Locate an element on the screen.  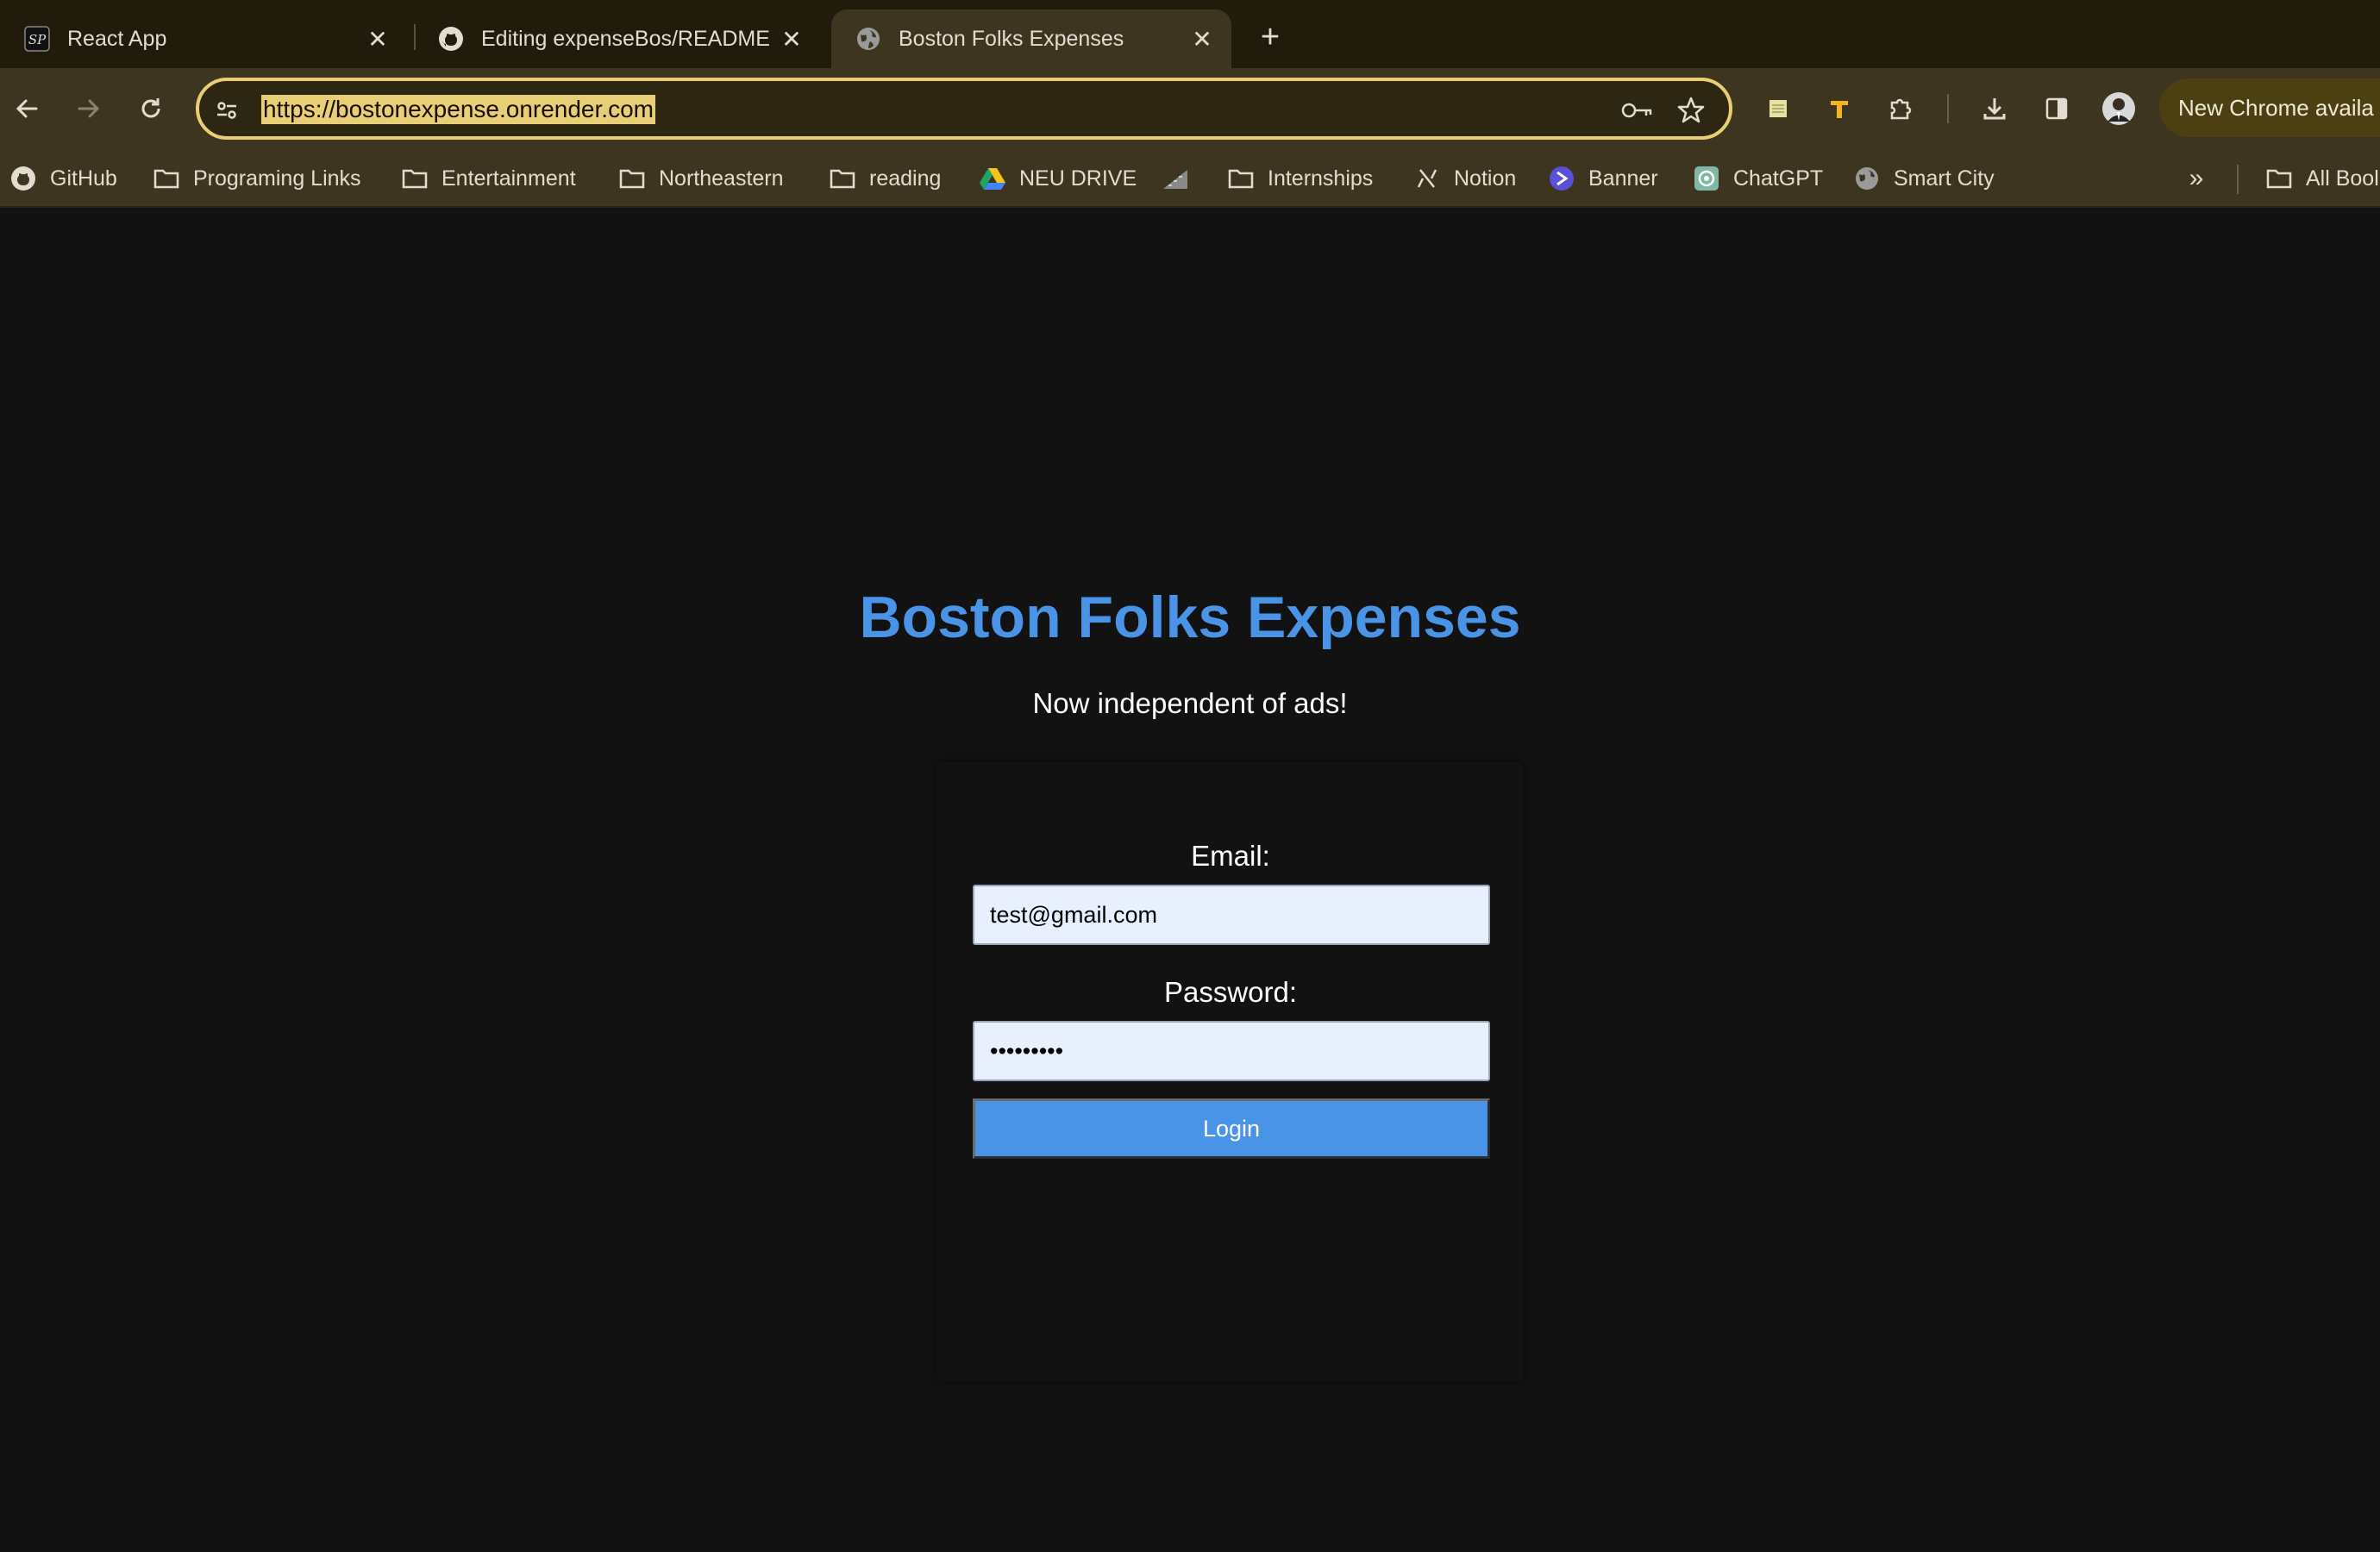
bookmark-smart-city: Smart City is located at coordinates (1924, 178).